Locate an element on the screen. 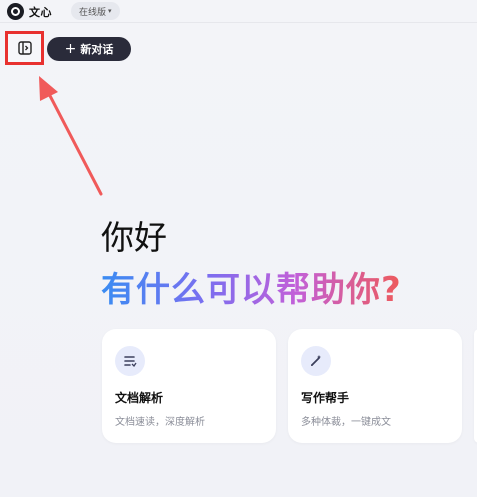 The height and width of the screenshot is (497, 477). plus-icon: + is located at coordinates (70, 48).